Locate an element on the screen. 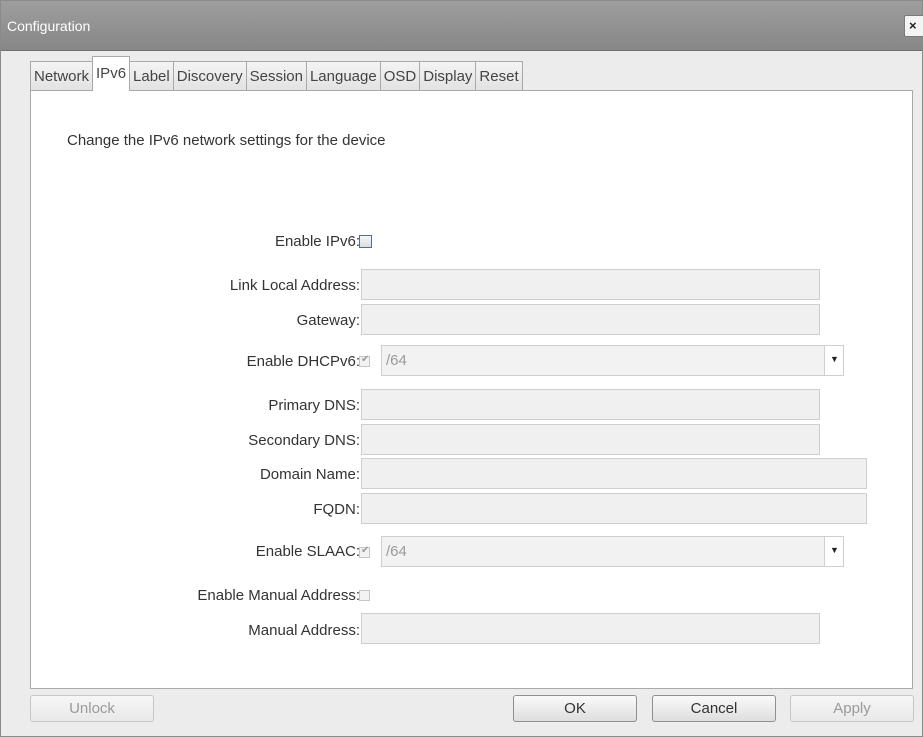  gateway-field is located at coordinates (590, 319).